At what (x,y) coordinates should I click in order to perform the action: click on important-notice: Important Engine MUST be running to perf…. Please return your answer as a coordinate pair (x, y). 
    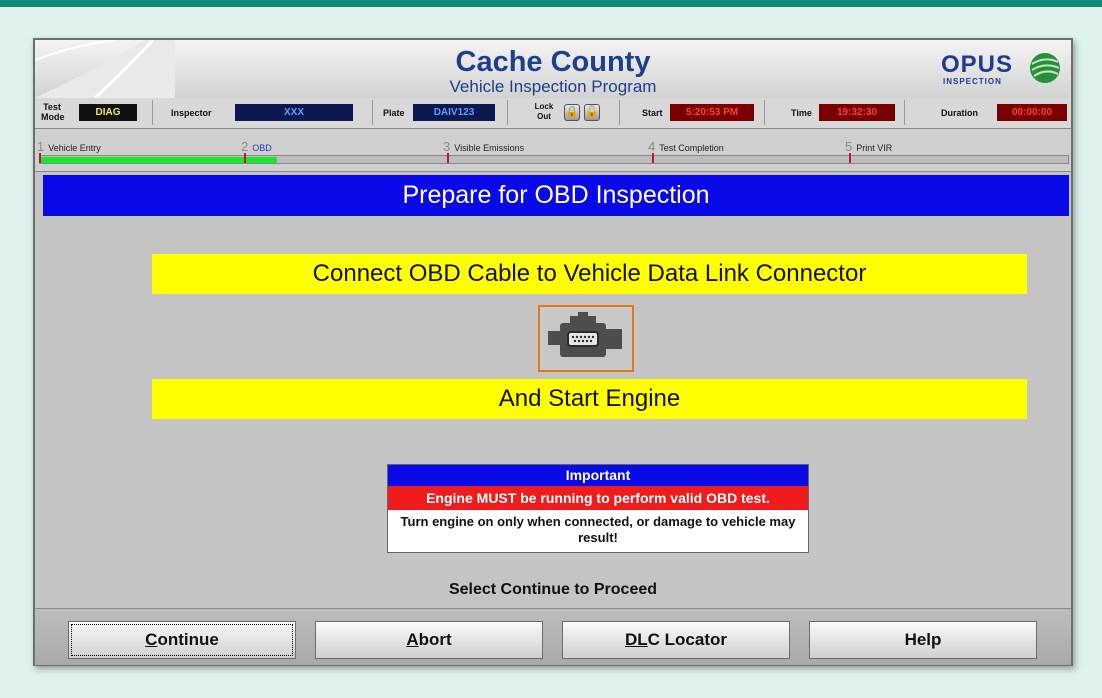
    Looking at the image, I should click on (598, 508).